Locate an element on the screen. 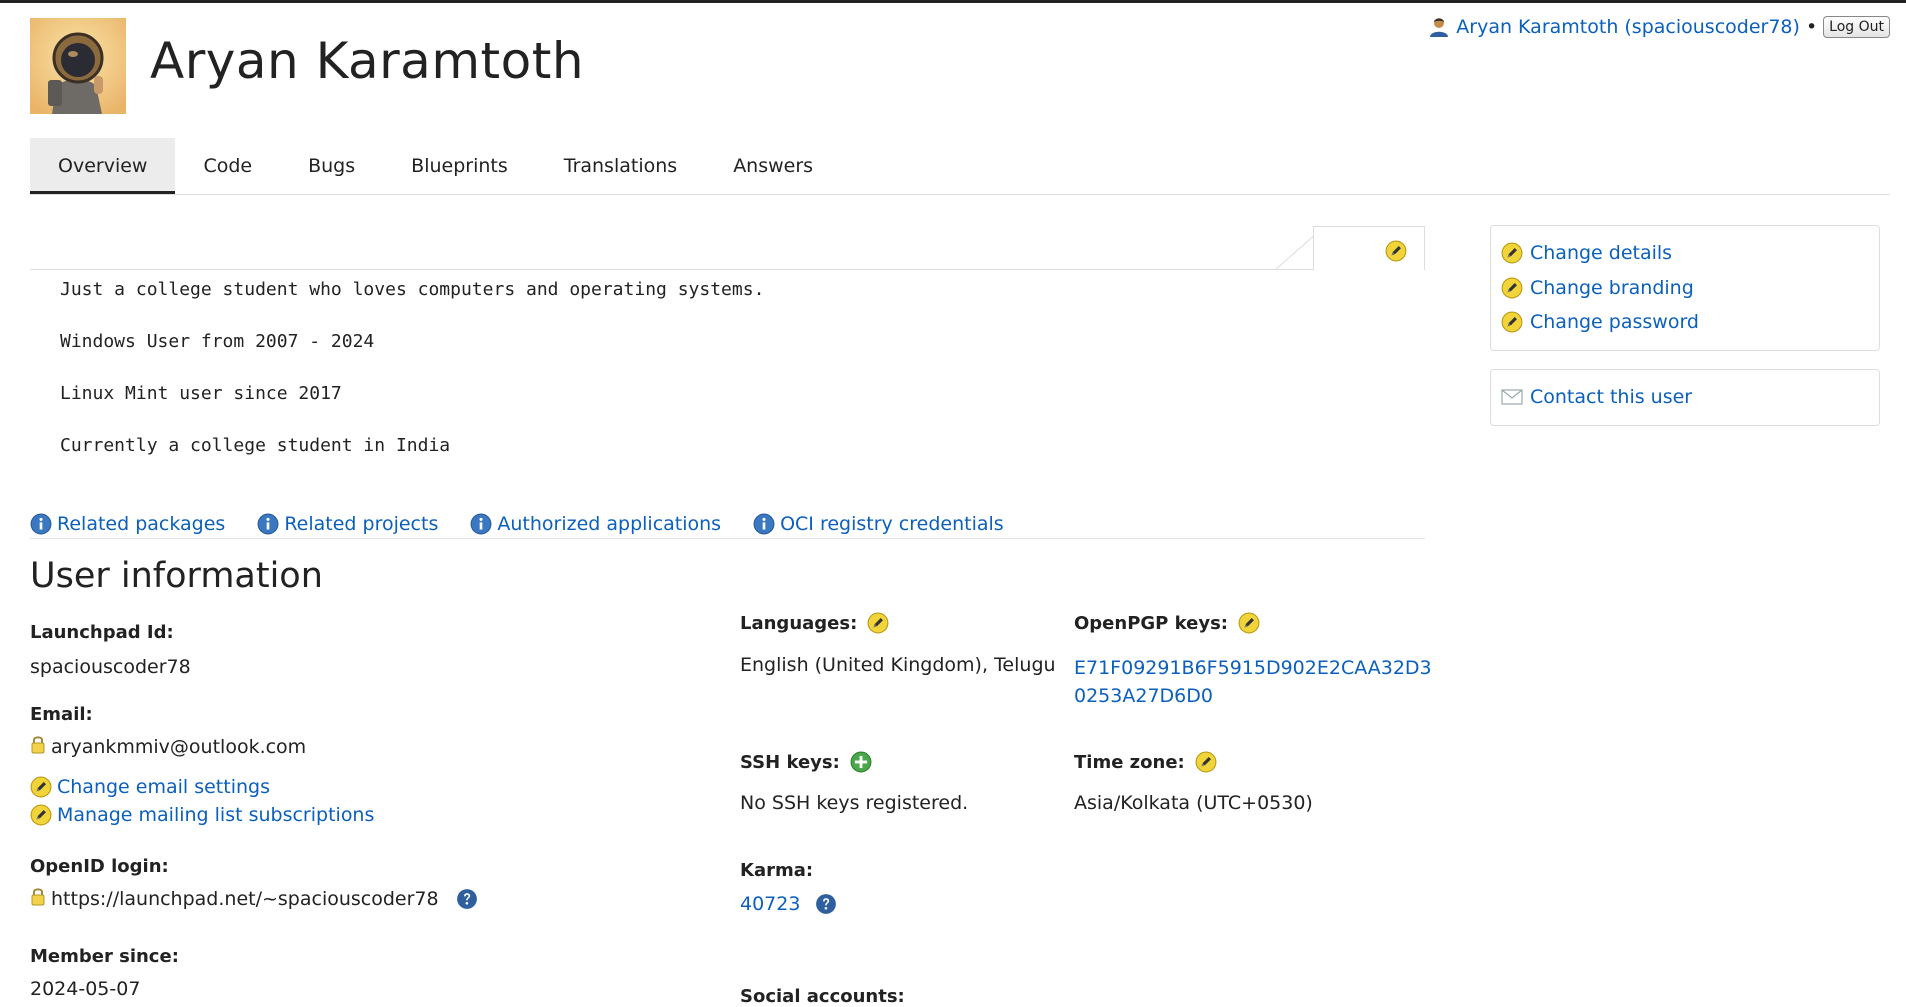 The width and height of the screenshot is (1906, 1007). openpgp-fingerprint-line1: E71F09291B6F5915D902E2CAA32D3 is located at coordinates (1253, 668).